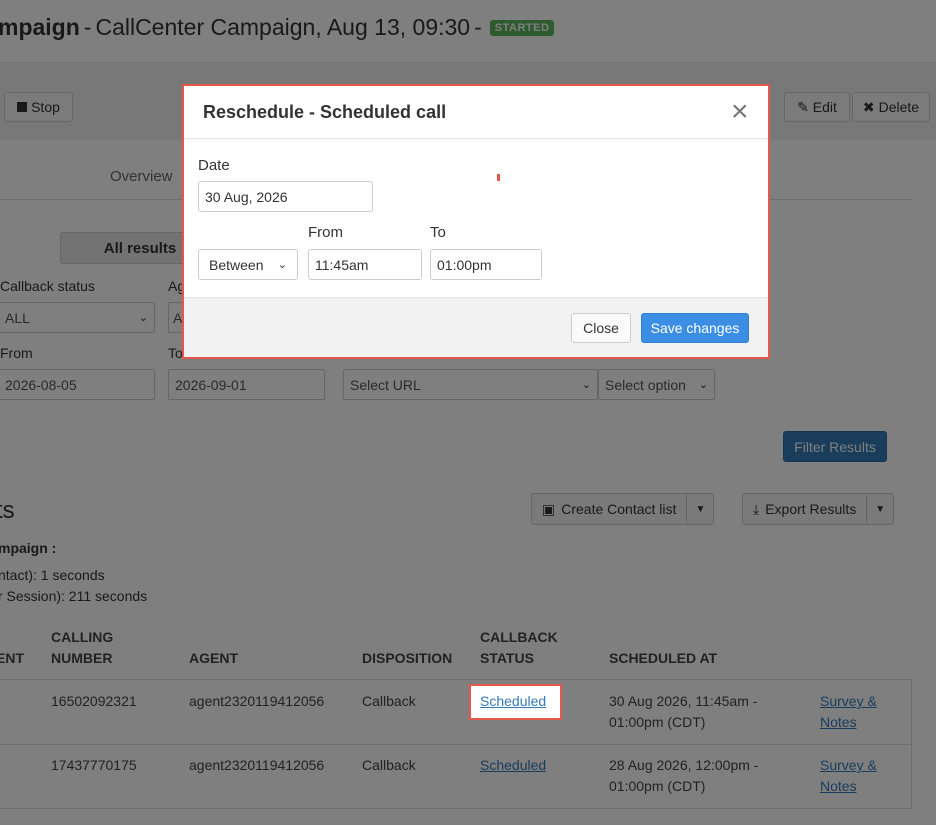  What do you see at coordinates (695, 328) in the screenshot?
I see `save-changes-button: Save changes` at bounding box center [695, 328].